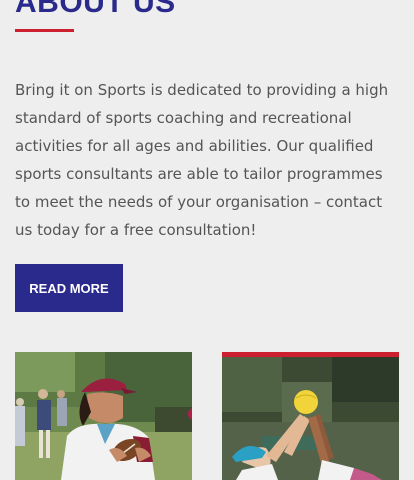 The image size is (414, 480). I want to click on rugby-player-image, so click(103, 416).